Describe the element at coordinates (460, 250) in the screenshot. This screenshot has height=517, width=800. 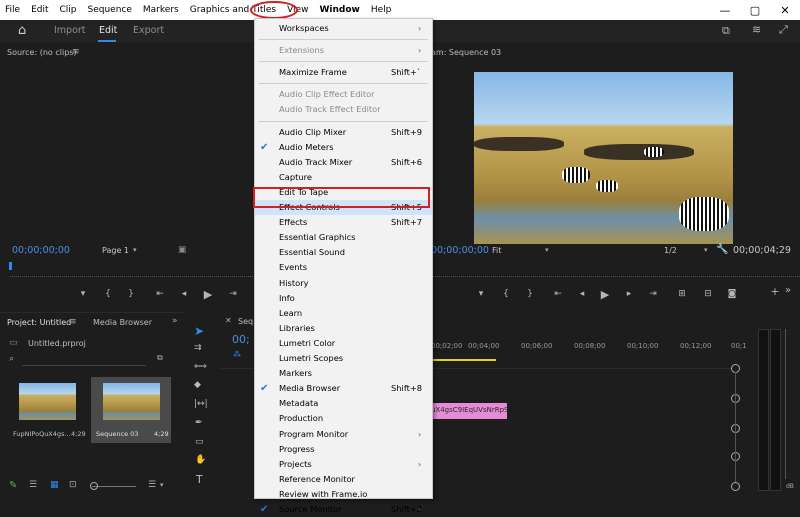
I see `program-timecode-current: 00;00;00;00` at that location.